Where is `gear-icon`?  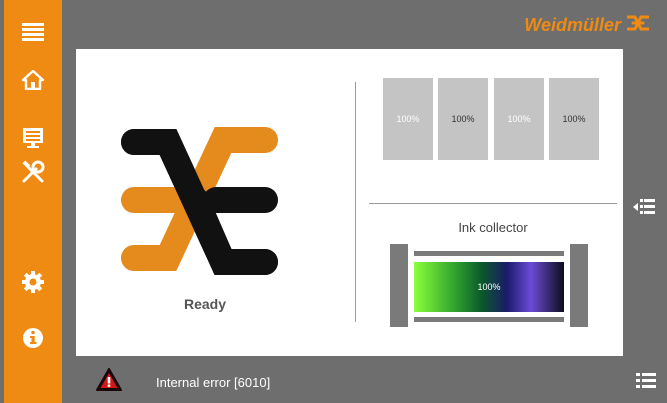 gear-icon is located at coordinates (33, 284).